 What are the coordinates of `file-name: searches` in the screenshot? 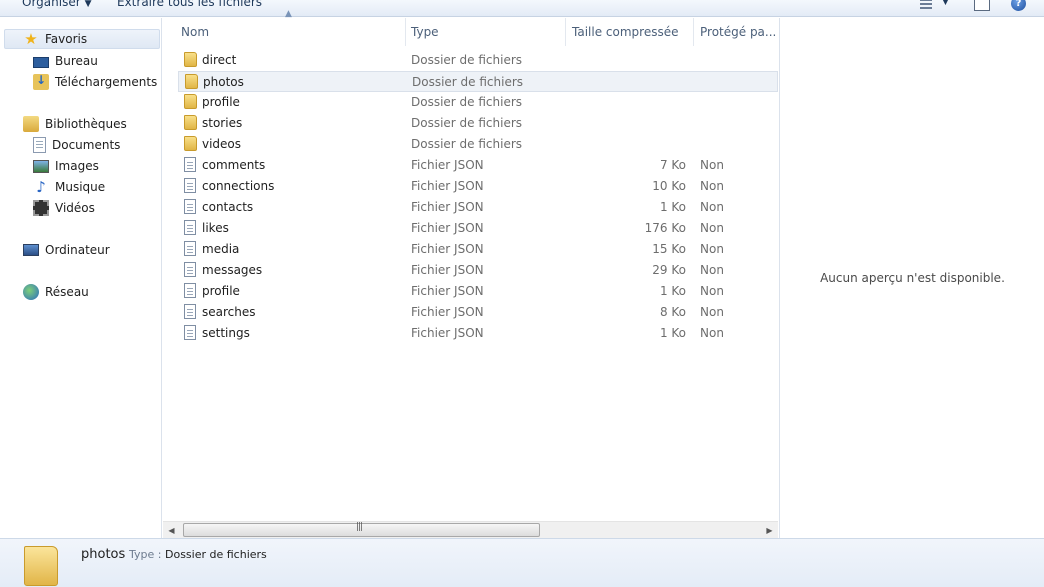 It's located at (229, 312).